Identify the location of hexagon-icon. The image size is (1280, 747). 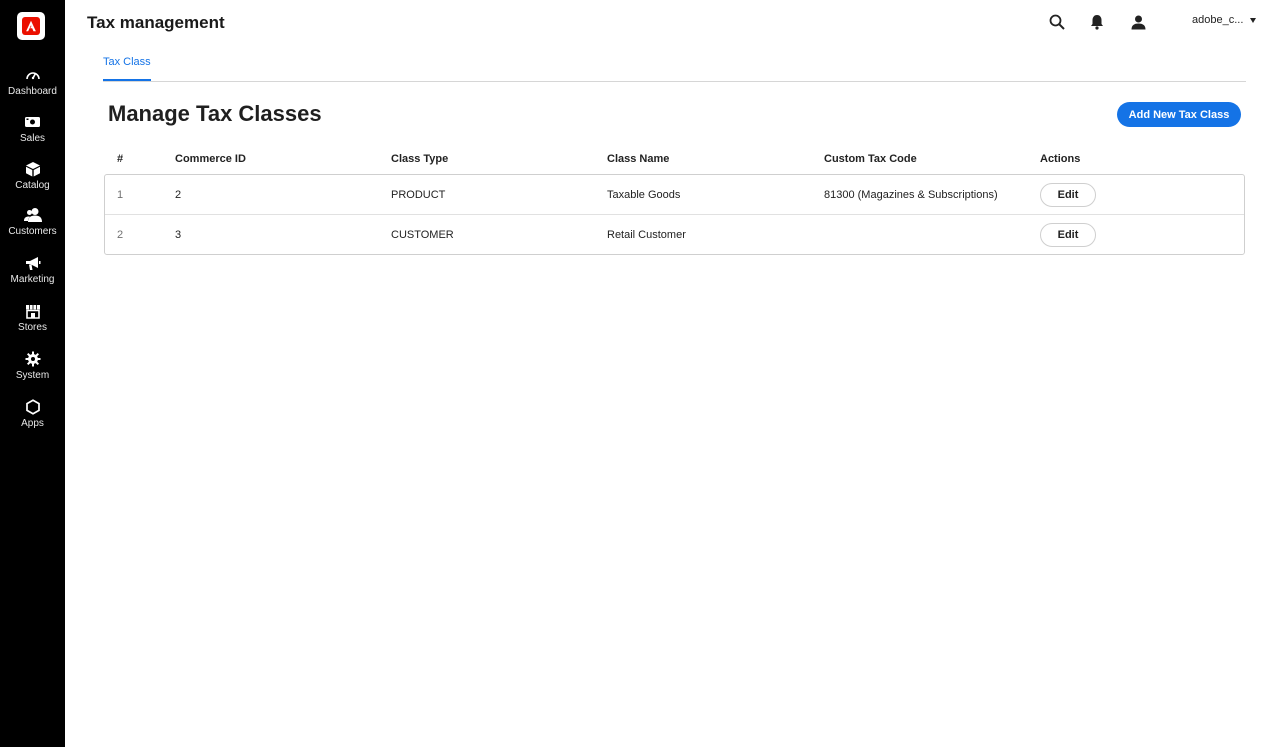
(33, 407).